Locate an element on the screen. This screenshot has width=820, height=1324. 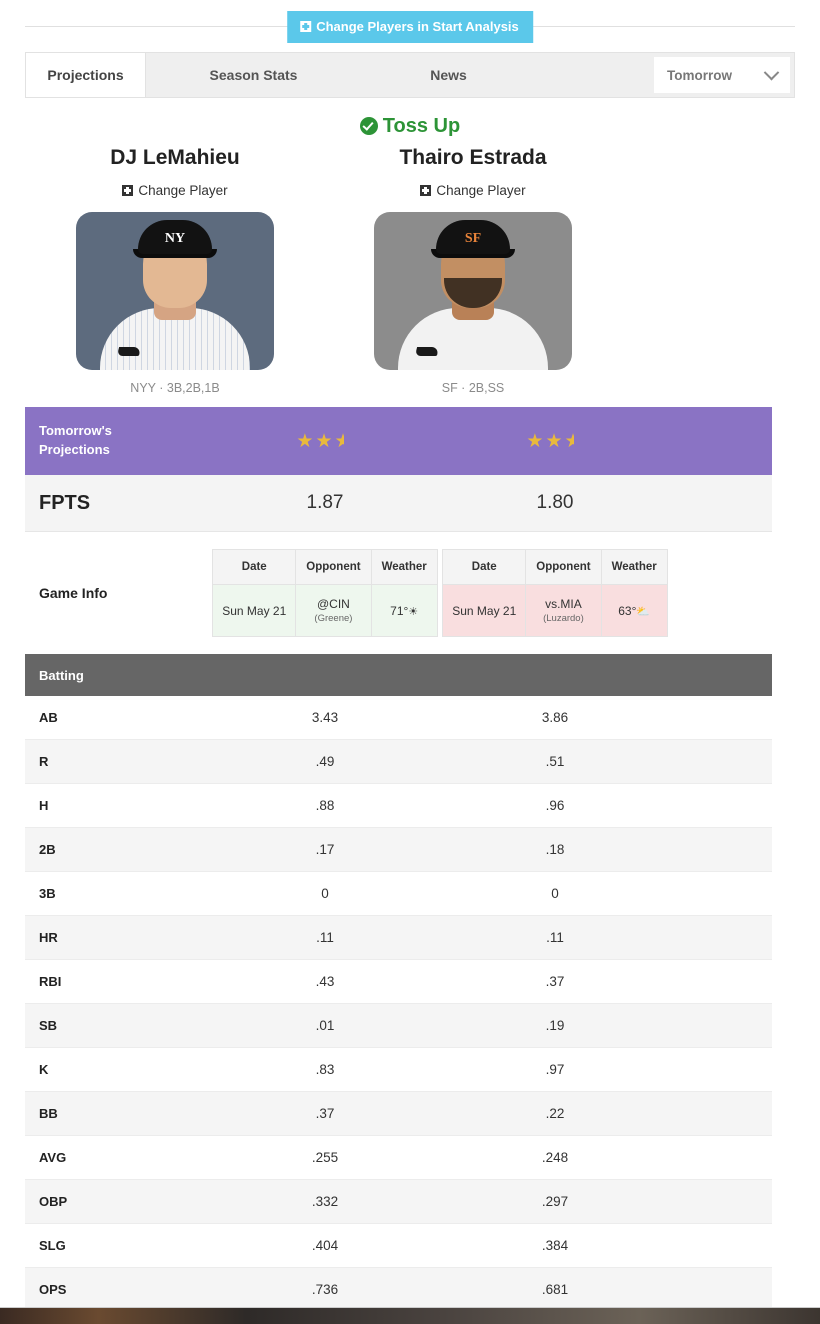
change-player-button-right: Change Player is located at coordinates (473, 191).